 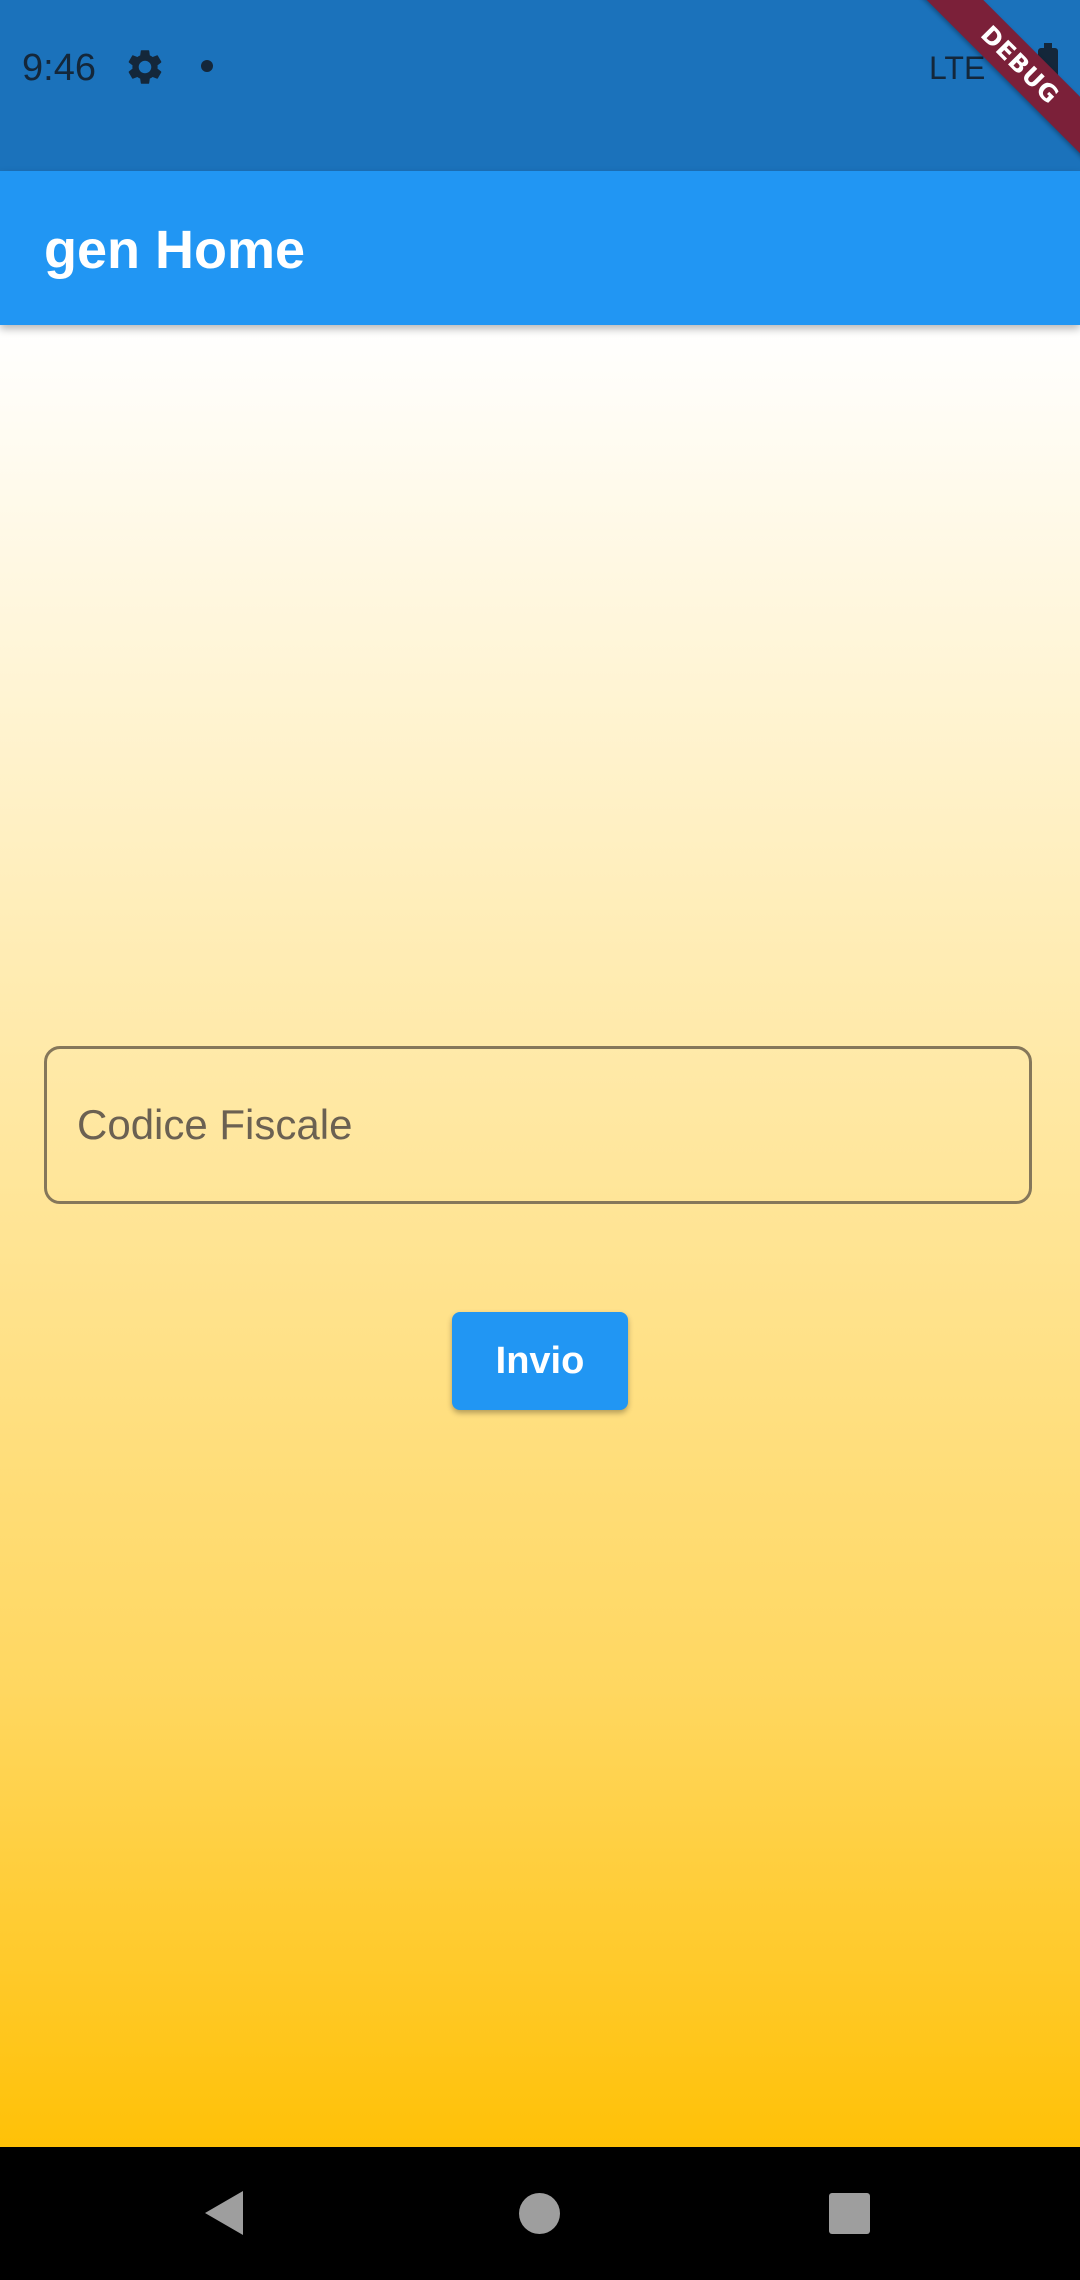 I want to click on codice-fiscale-input, so click(x=537, y=1125).